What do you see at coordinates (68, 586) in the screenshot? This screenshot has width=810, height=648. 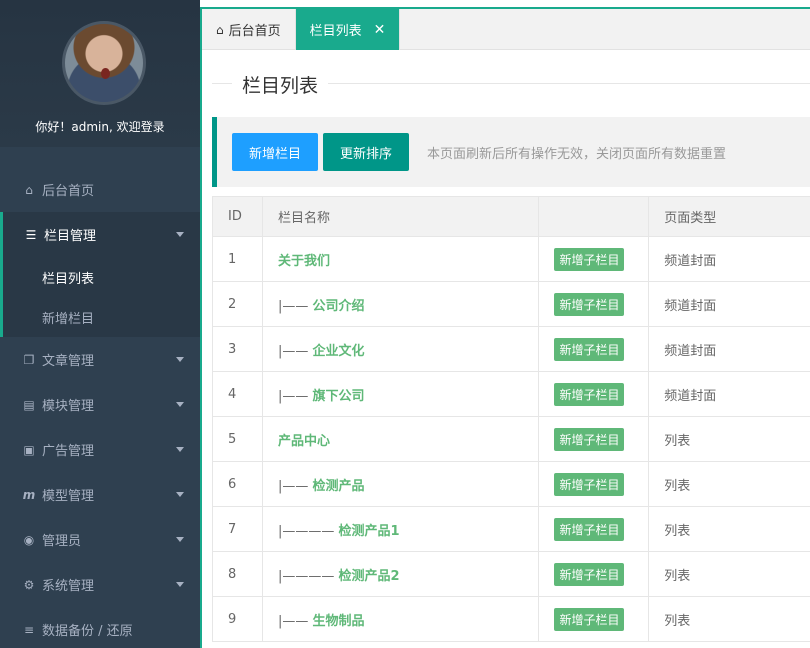 I see `sidebar-item-label: 系统管理` at bounding box center [68, 586].